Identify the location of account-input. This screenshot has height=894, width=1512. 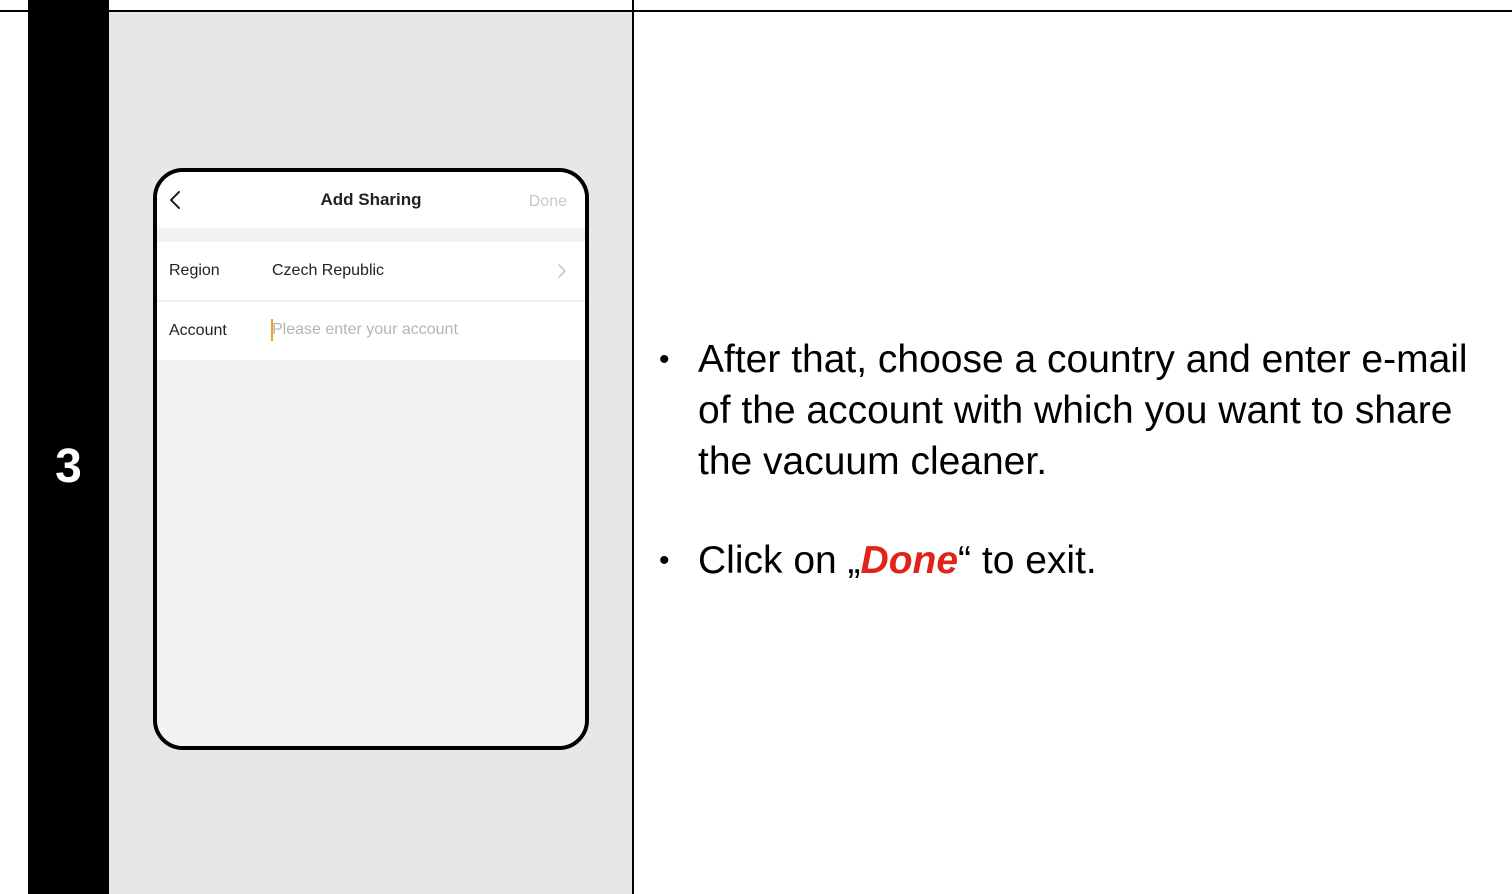
(417, 330).